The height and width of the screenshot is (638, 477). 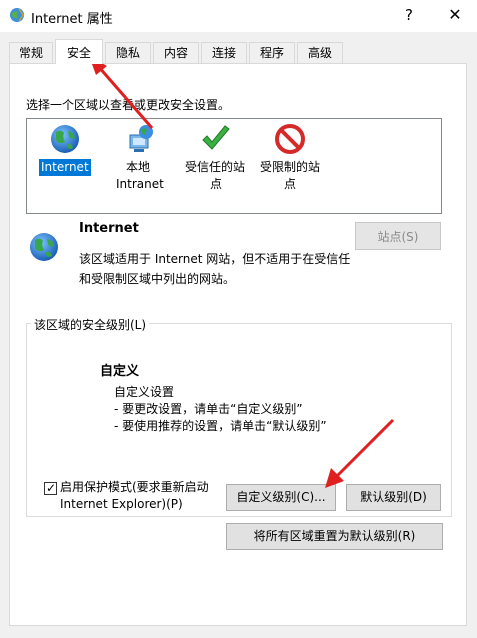 What do you see at coordinates (208, 409) in the screenshot?
I see `custom-line: - 要更改设置，请单击“自定义级别”` at bounding box center [208, 409].